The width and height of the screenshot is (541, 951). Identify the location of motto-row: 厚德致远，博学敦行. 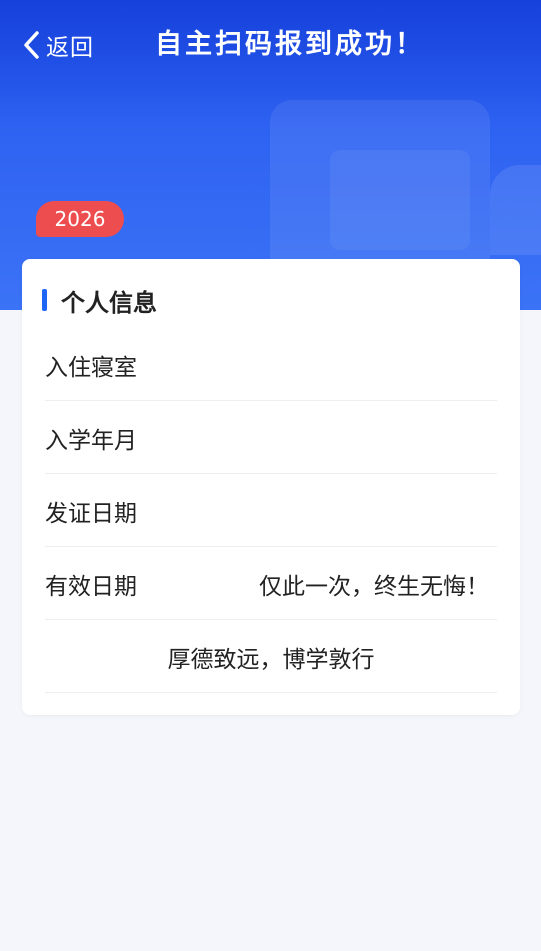
(271, 657).